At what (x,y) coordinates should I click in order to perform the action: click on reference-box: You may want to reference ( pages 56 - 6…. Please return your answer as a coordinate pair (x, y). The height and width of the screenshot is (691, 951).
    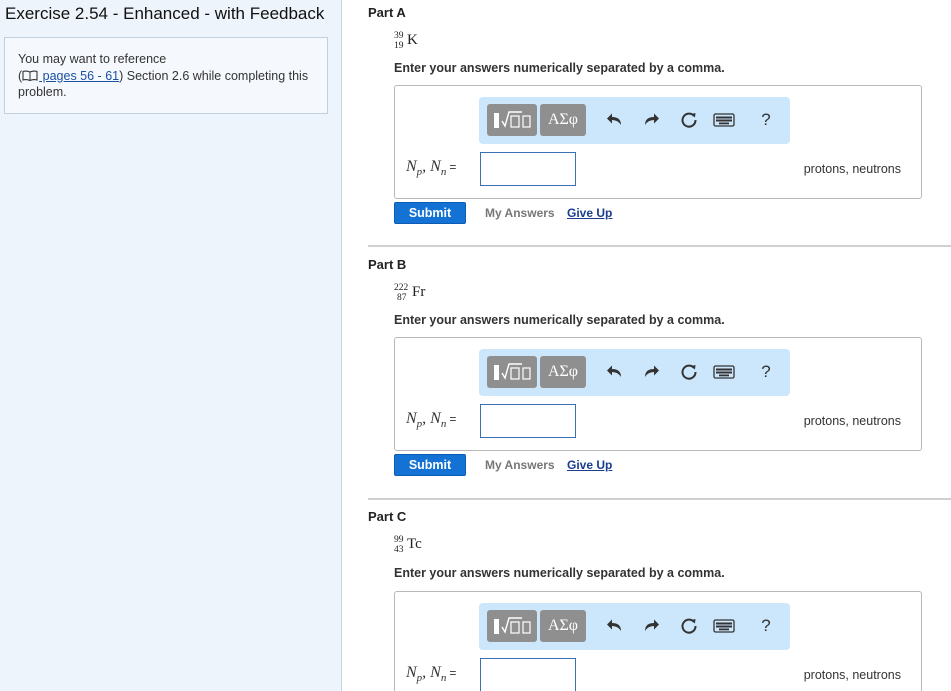
    Looking at the image, I should click on (166, 75).